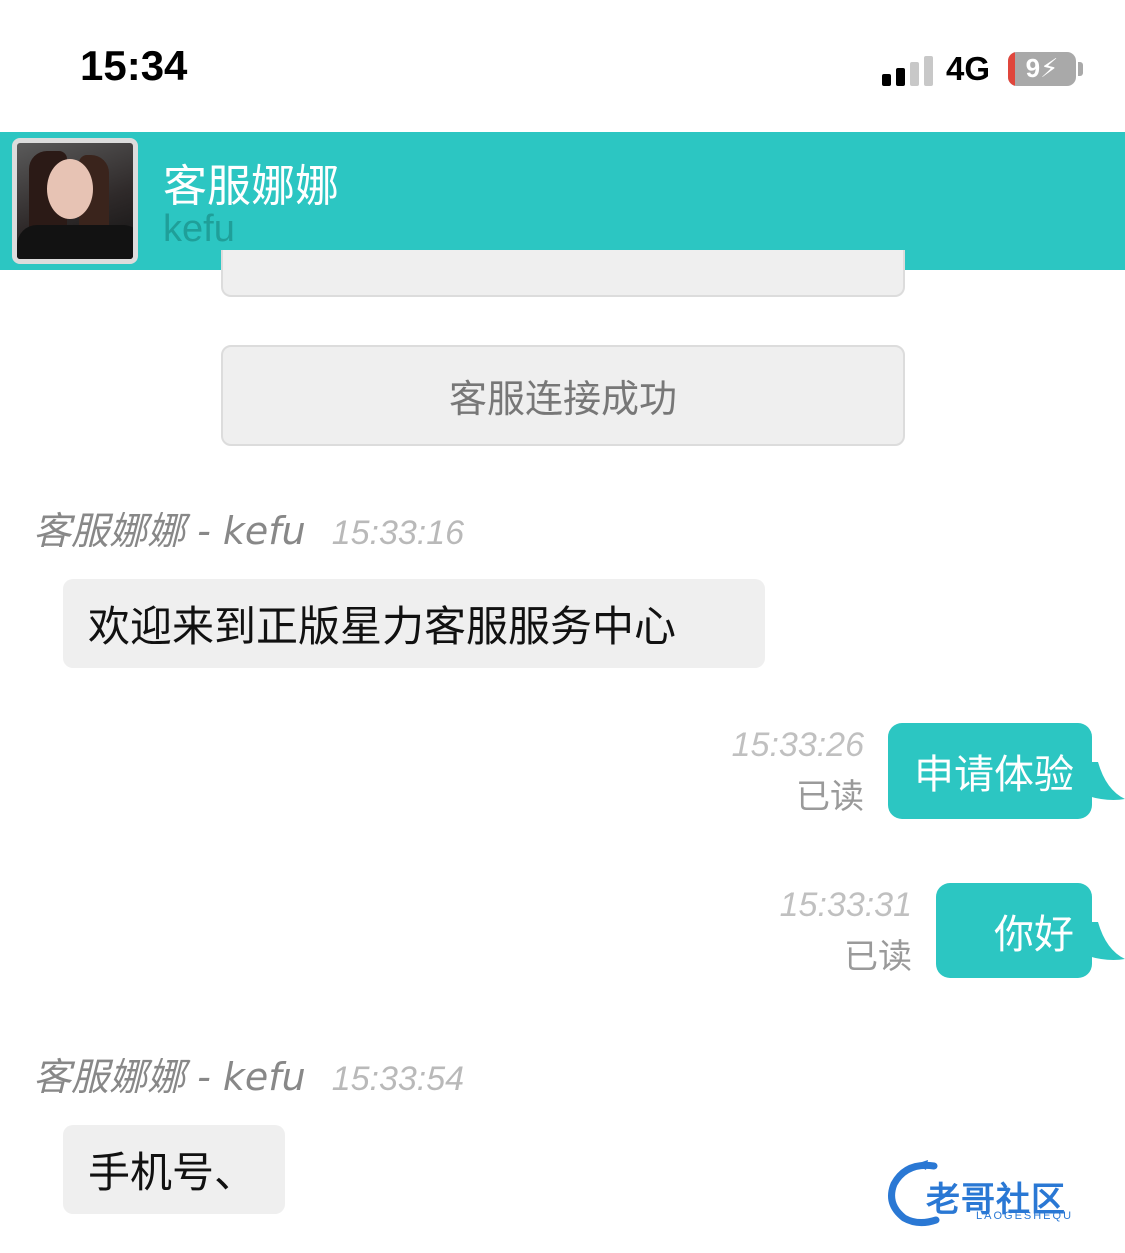  I want to click on incoming-bubble: 欢迎来到正版星力客服服务中心, so click(414, 623).